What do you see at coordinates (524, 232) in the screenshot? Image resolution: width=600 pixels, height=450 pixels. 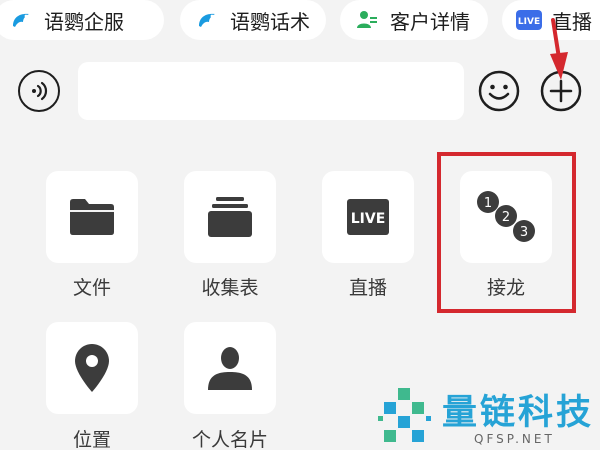 I see `relay-number: 3` at bounding box center [524, 232].